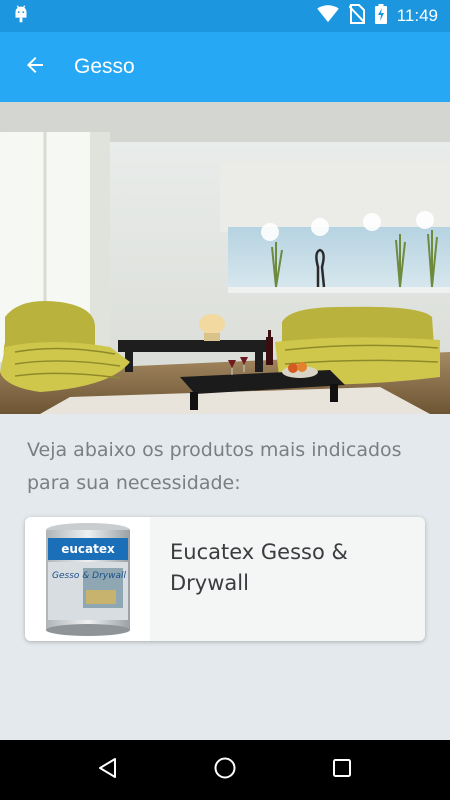 The width and height of the screenshot is (450, 800). I want to click on navigation-bar, so click(225, 770).